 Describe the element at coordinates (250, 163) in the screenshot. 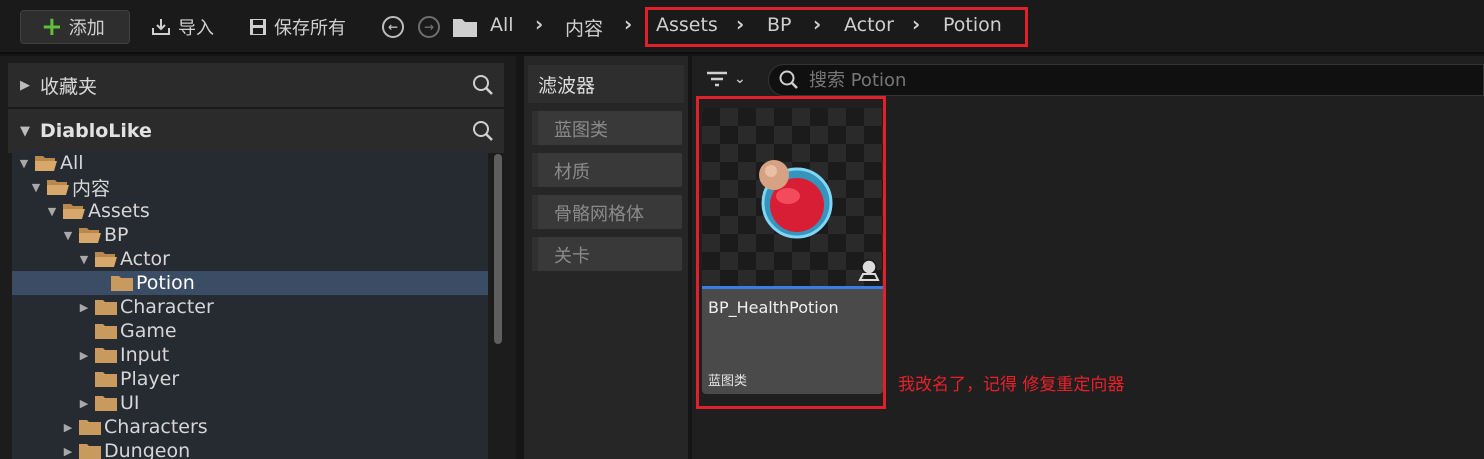

I see `tree-item-all: ▼ All` at that location.